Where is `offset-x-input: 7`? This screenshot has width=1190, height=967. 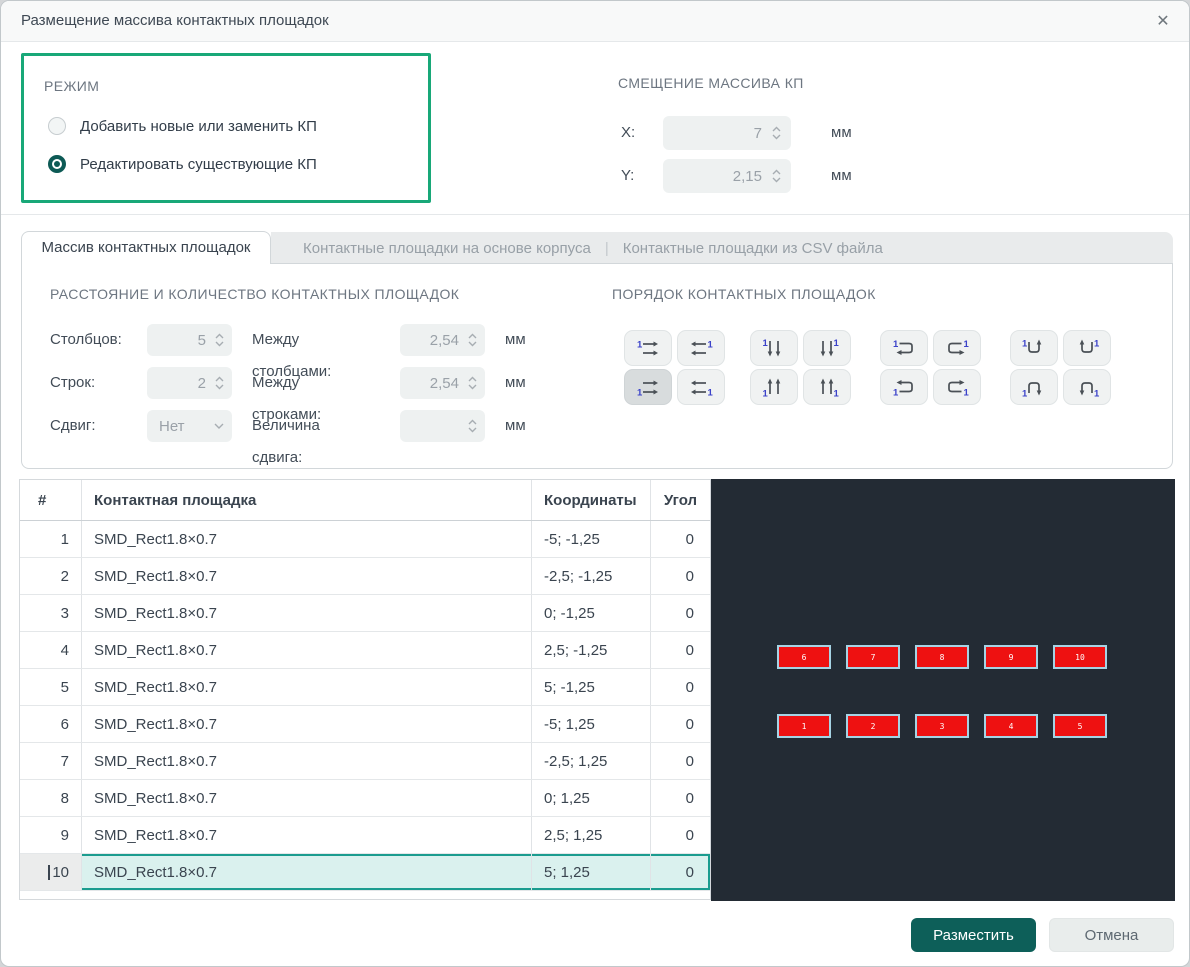 offset-x-input: 7 is located at coordinates (727, 133).